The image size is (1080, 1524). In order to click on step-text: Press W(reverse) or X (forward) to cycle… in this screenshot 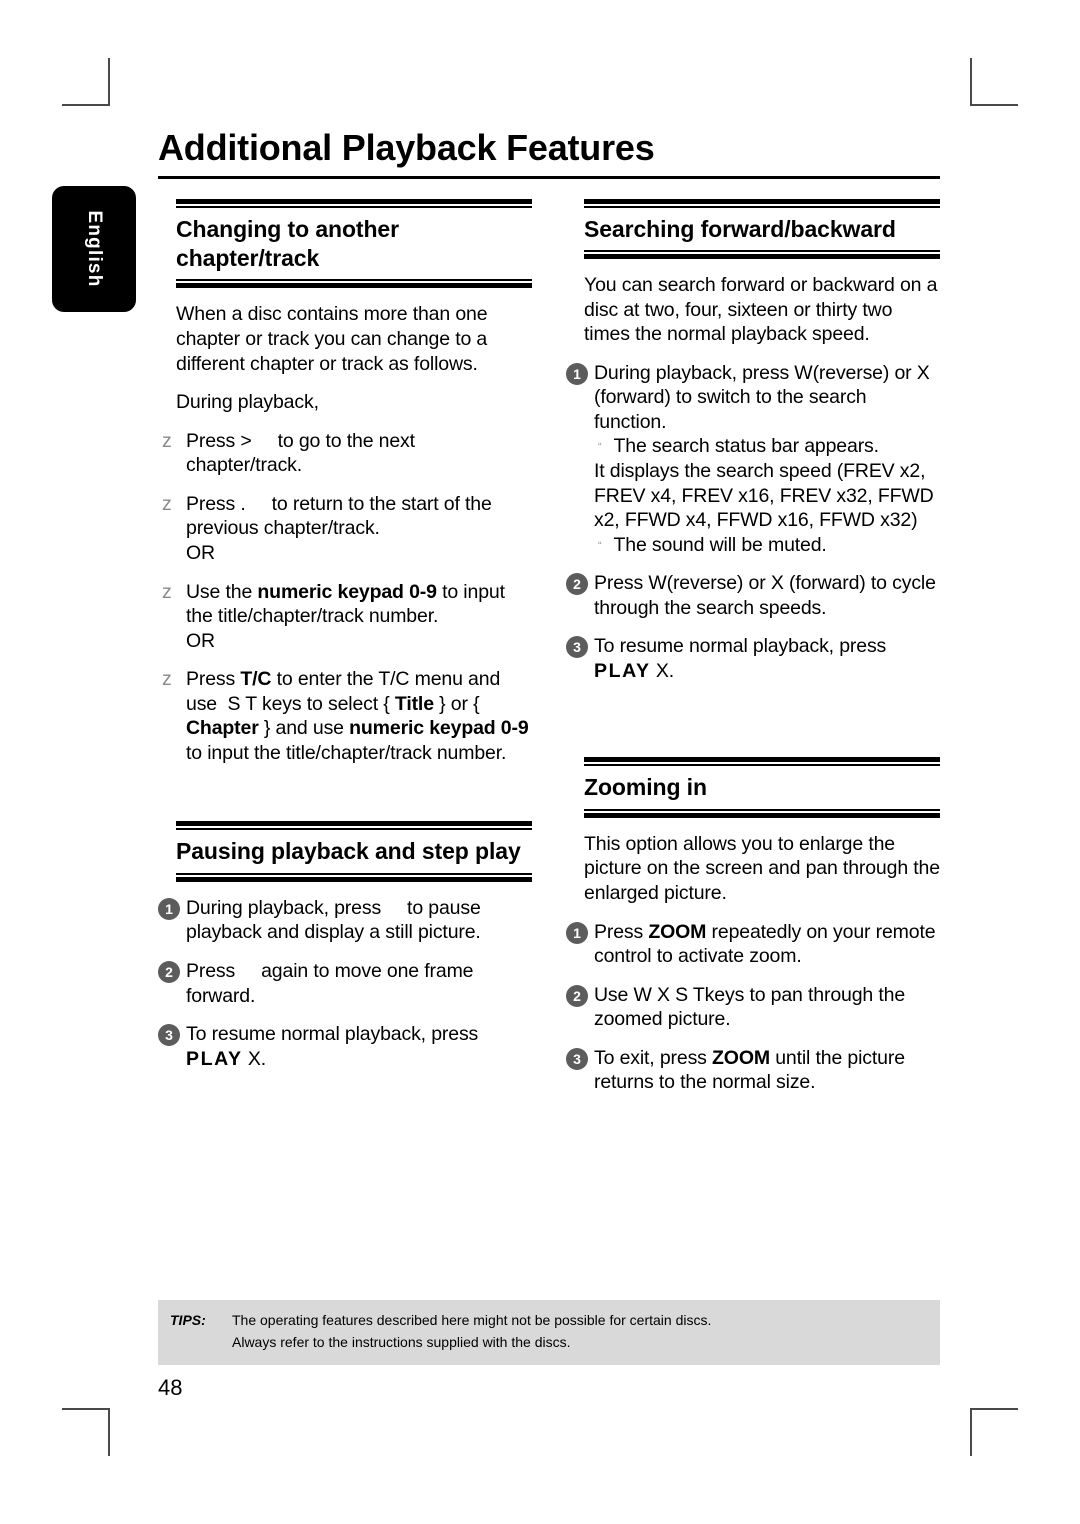, I will do `click(765, 595)`.